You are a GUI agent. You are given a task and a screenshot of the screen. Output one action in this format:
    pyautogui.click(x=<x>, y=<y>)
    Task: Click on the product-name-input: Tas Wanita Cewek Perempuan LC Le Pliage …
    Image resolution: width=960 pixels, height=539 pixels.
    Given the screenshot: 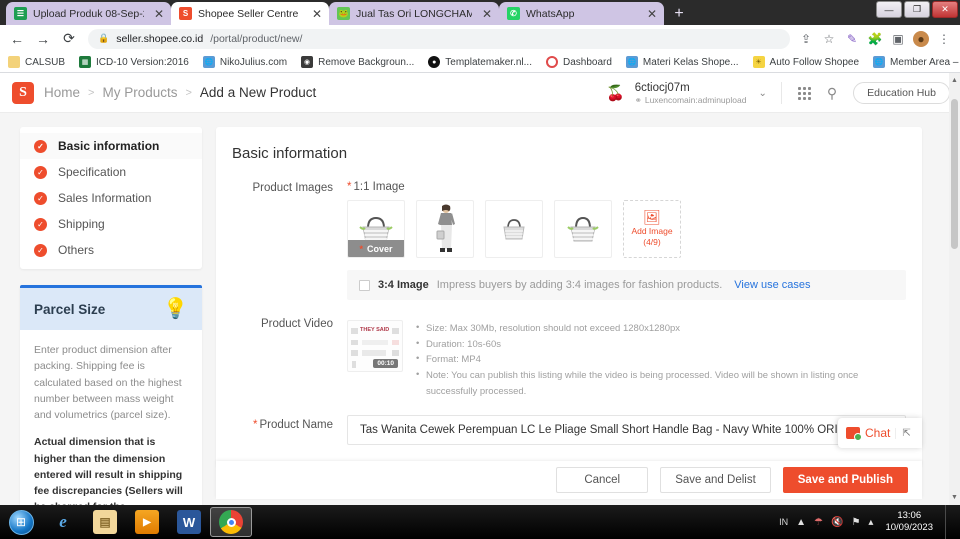 What is the action you would take?
    pyautogui.click(x=626, y=430)
    